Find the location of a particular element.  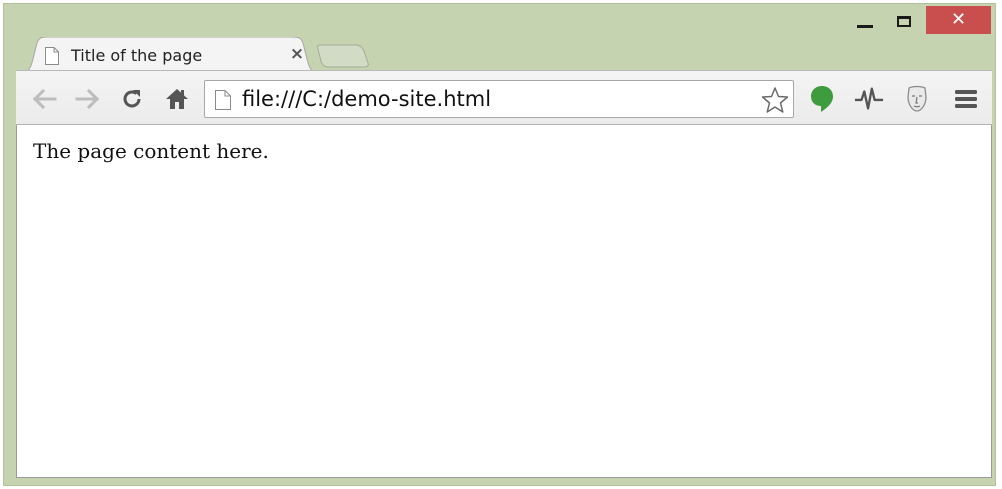

tab-active: Title of the page × is located at coordinates (170, 55).